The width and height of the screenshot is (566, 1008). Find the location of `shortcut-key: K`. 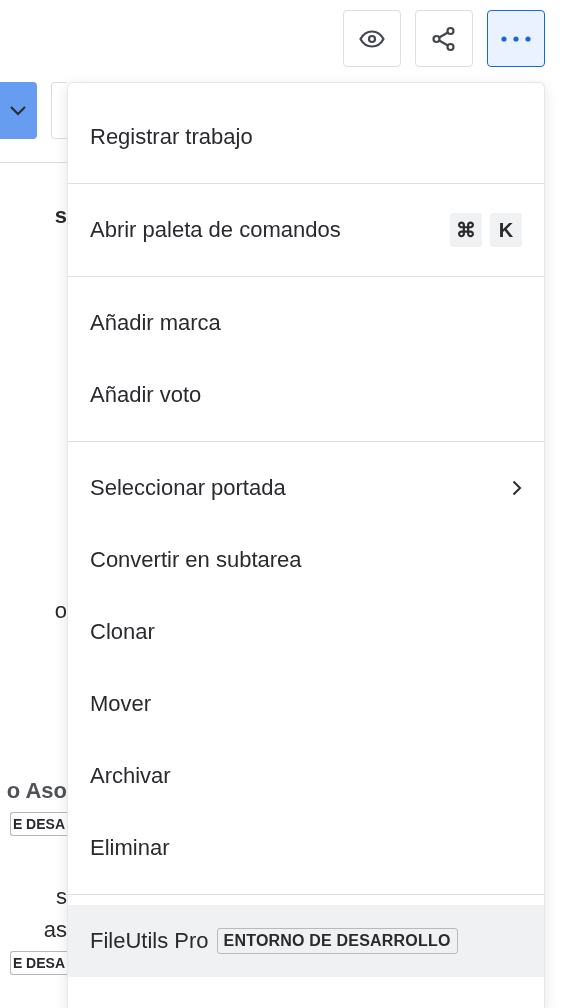

shortcut-key: K is located at coordinates (506, 230).